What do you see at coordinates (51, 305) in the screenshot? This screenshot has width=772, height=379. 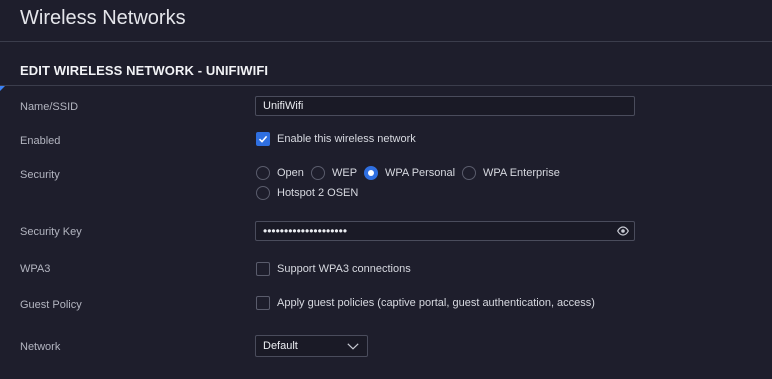 I see `guest-policy-label: Guest Policy` at bounding box center [51, 305].